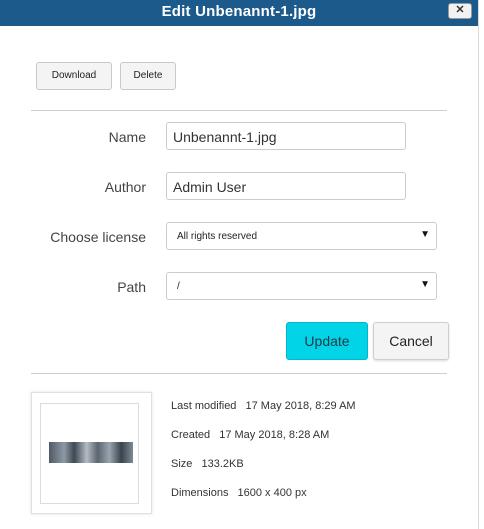 This screenshot has width=484, height=529. Describe the element at coordinates (74, 76) in the screenshot. I see `download-button: Download` at that location.